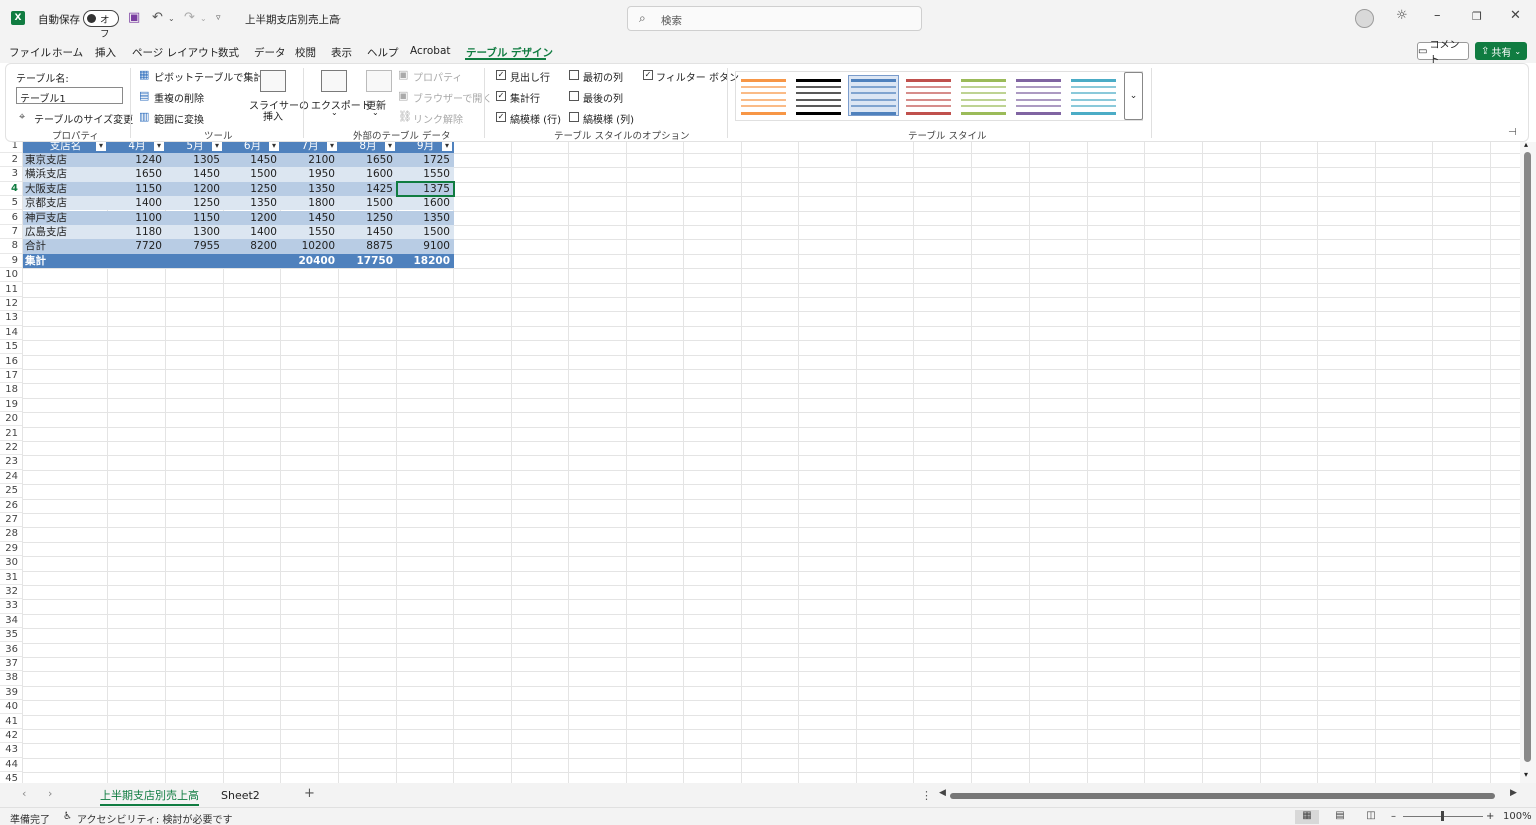 The image size is (1536, 825). Describe the element at coordinates (137, 160) in the screenshot. I see `table-cell: 1240` at that location.